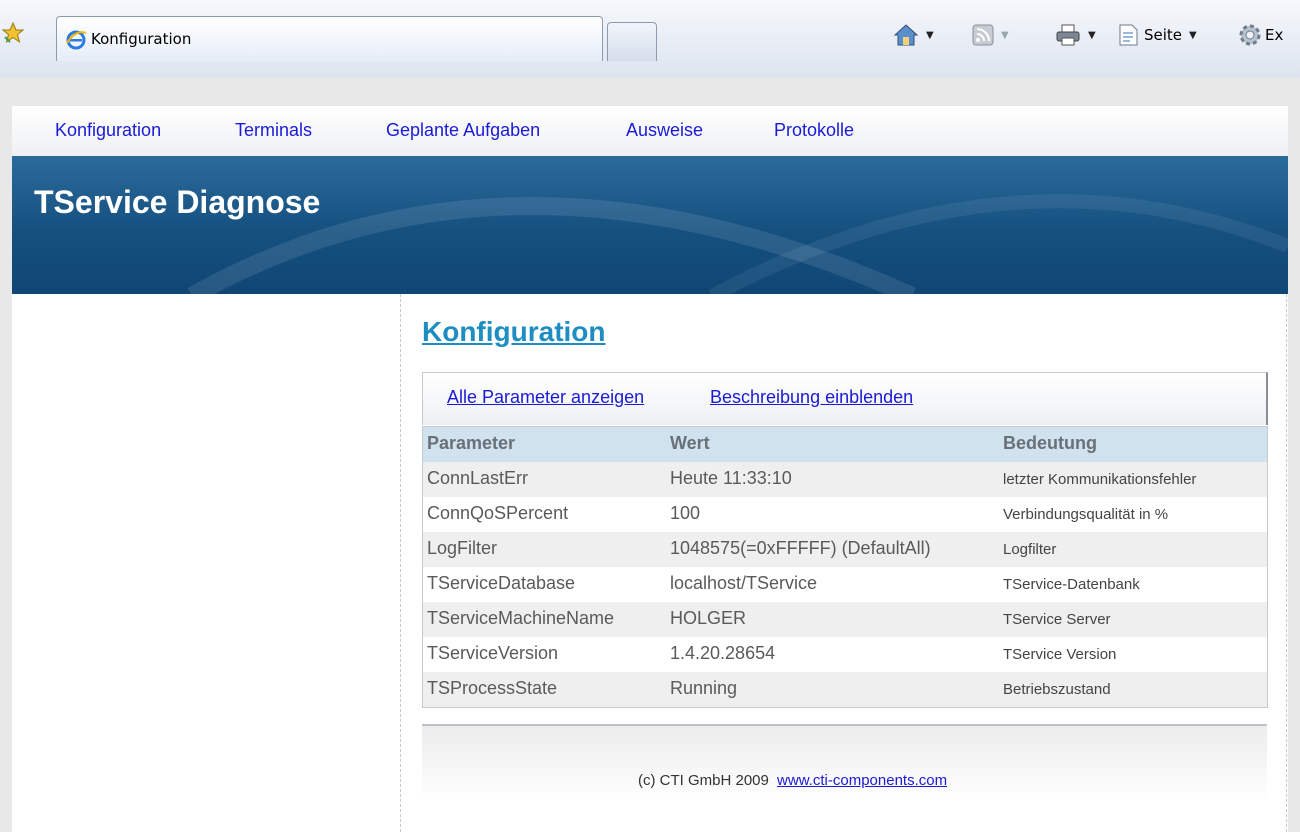 The height and width of the screenshot is (834, 1300). What do you see at coordinates (521, 618) in the screenshot?
I see `parameter-name: TServiceMachineName` at bounding box center [521, 618].